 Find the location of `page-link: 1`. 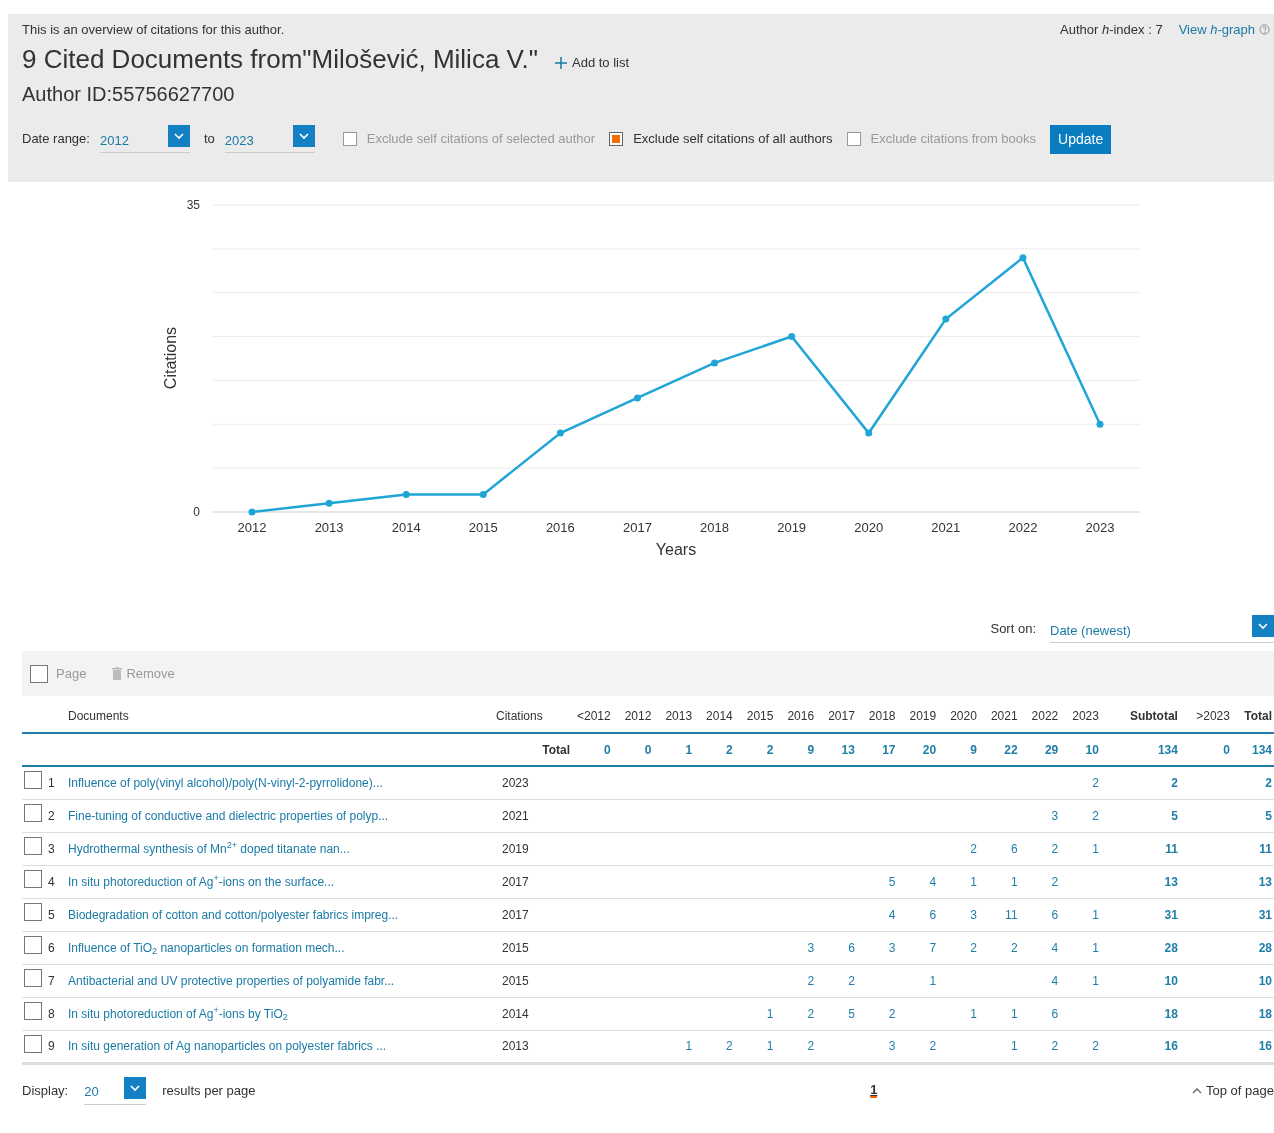

page-link: 1 is located at coordinates (874, 1090).